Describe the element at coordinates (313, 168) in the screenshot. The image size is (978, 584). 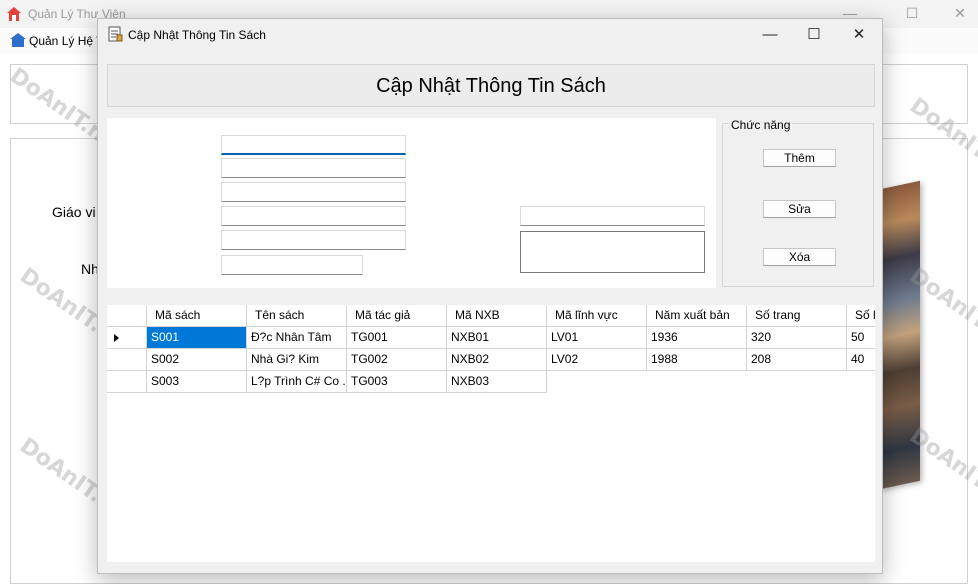
I see `book-title-field` at that location.